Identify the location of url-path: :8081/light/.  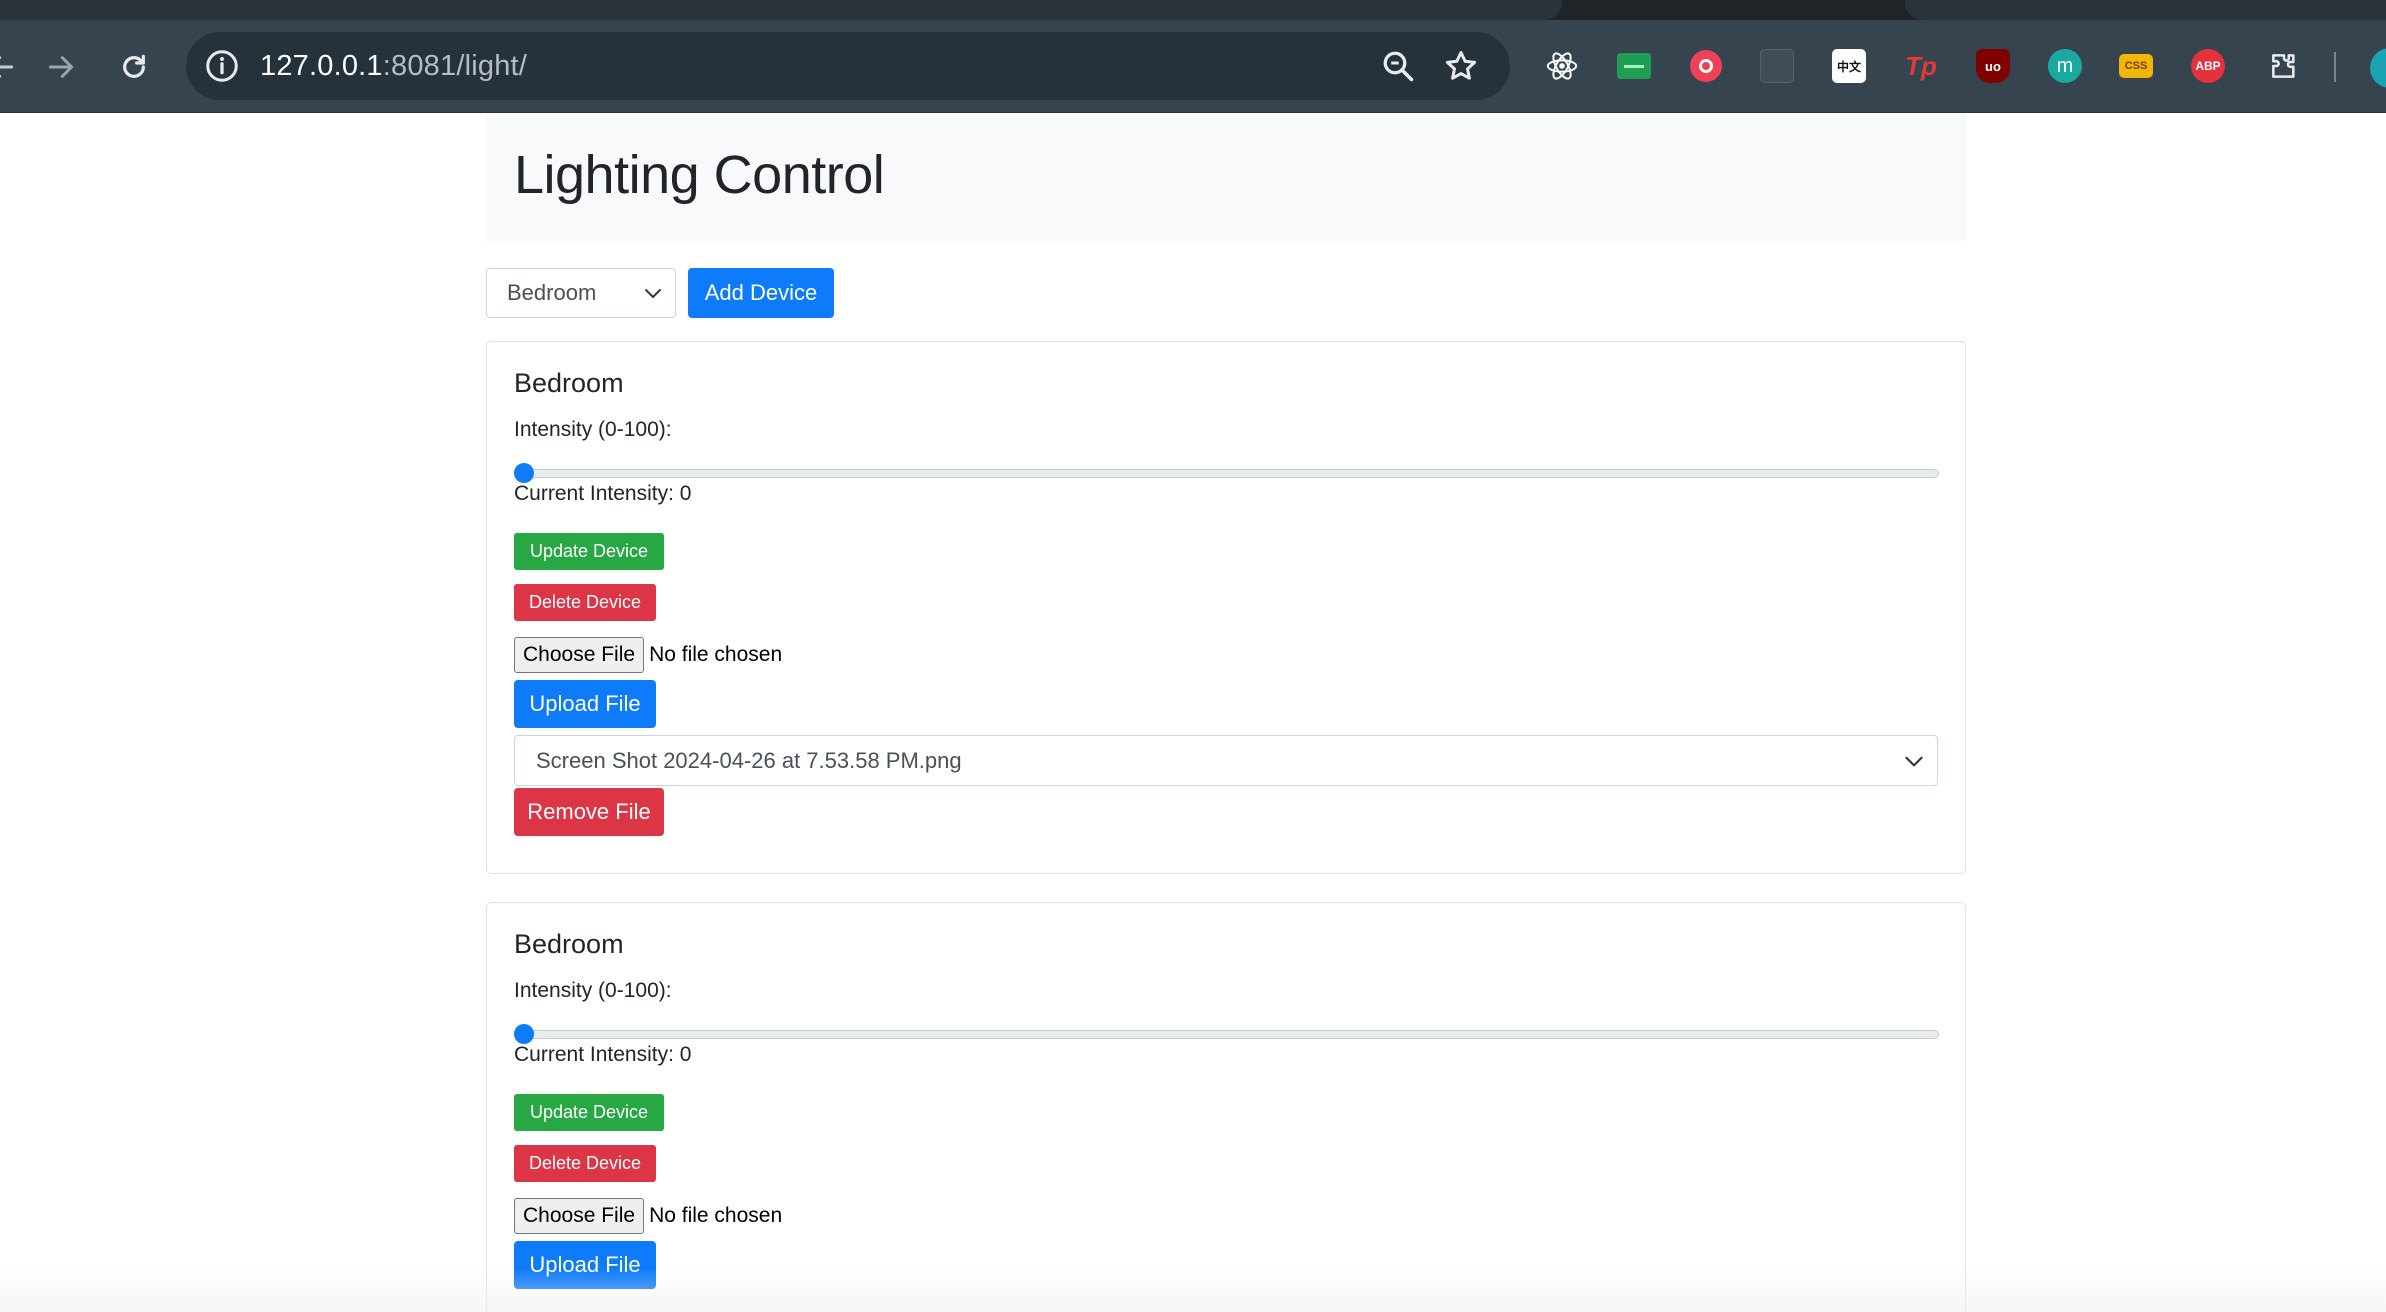
(455, 66).